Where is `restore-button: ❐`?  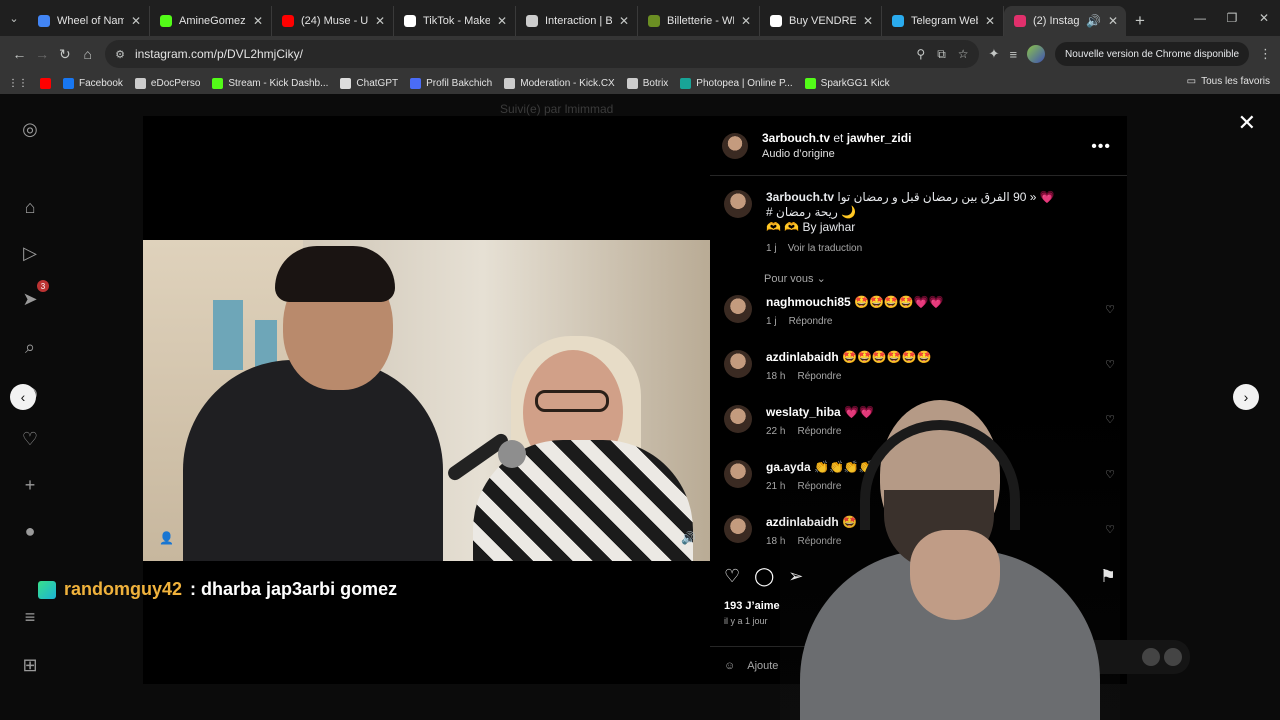
restore-button: ❐ is located at coordinates (1232, 18).